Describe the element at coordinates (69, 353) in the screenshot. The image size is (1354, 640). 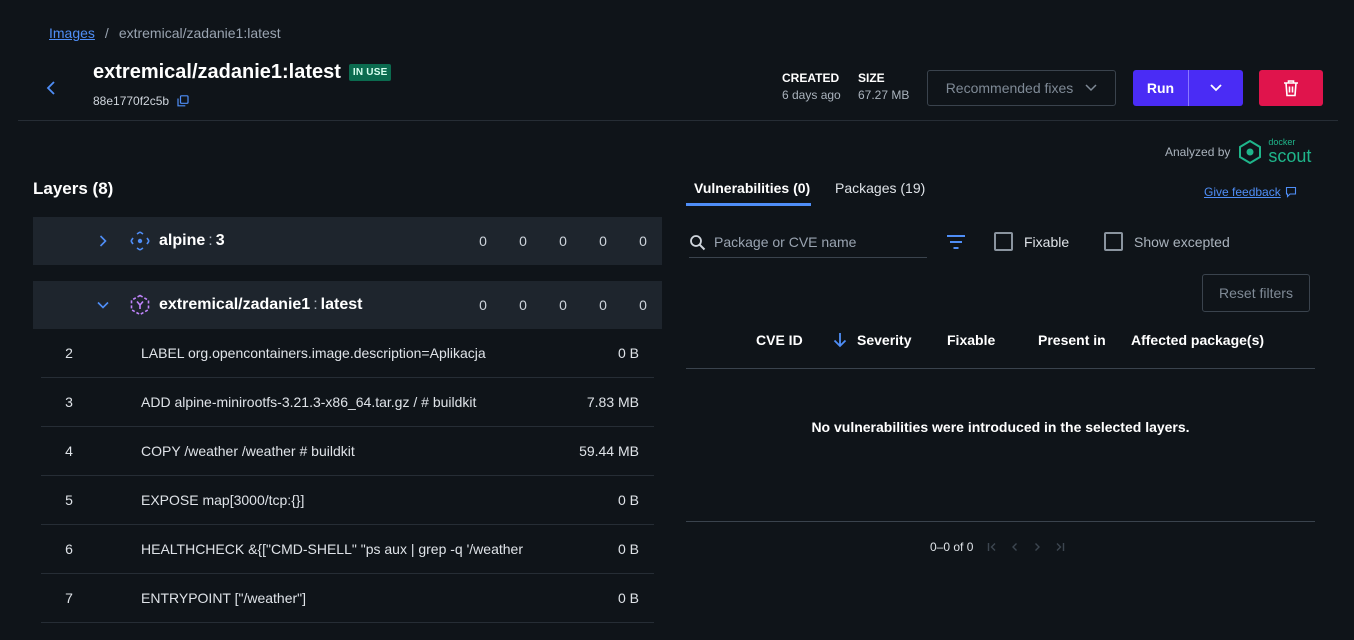
I see `layer-number: 2` at that location.